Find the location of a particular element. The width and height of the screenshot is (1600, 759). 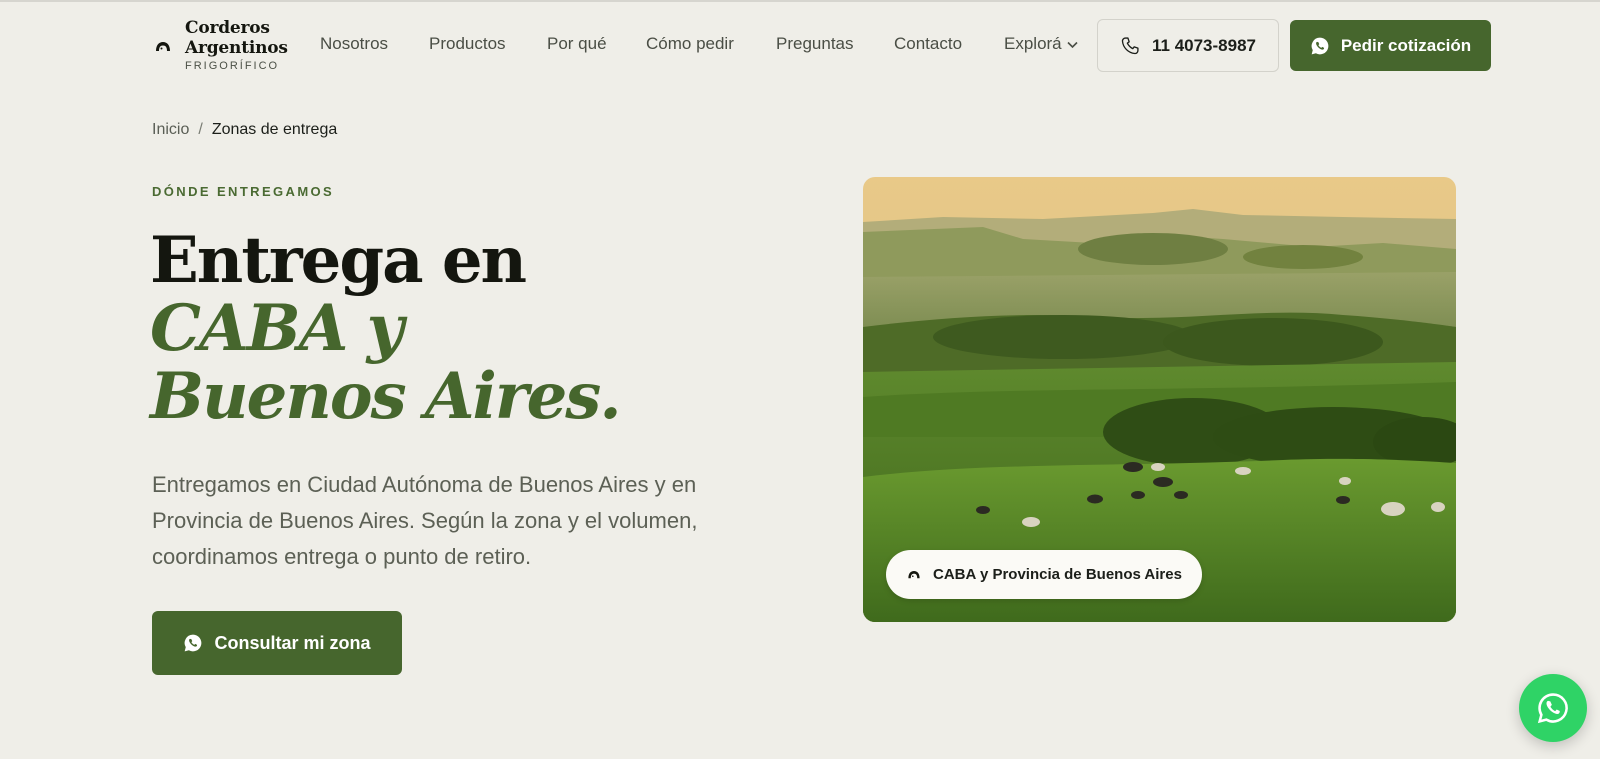

image-location-badge: CABA y Provincia de Buenos Aires is located at coordinates (1044, 574).